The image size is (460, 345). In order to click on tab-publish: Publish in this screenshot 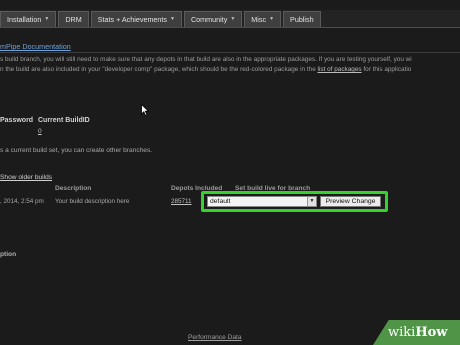, I will do `click(302, 19)`.